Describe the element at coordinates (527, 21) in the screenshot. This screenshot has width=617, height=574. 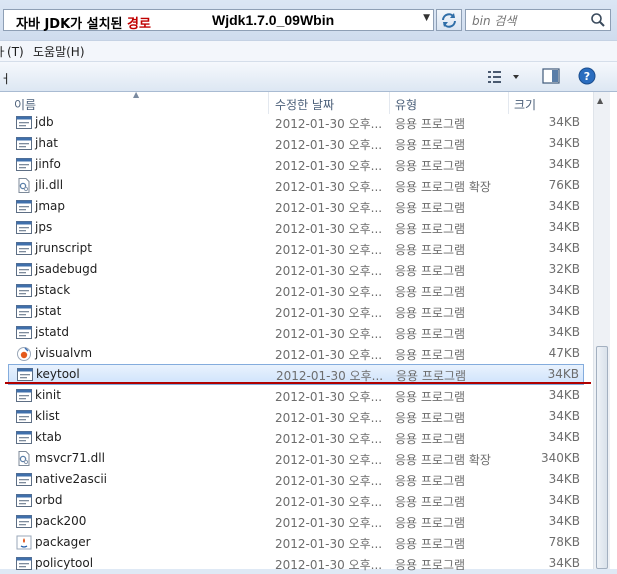
I see `search-input` at that location.